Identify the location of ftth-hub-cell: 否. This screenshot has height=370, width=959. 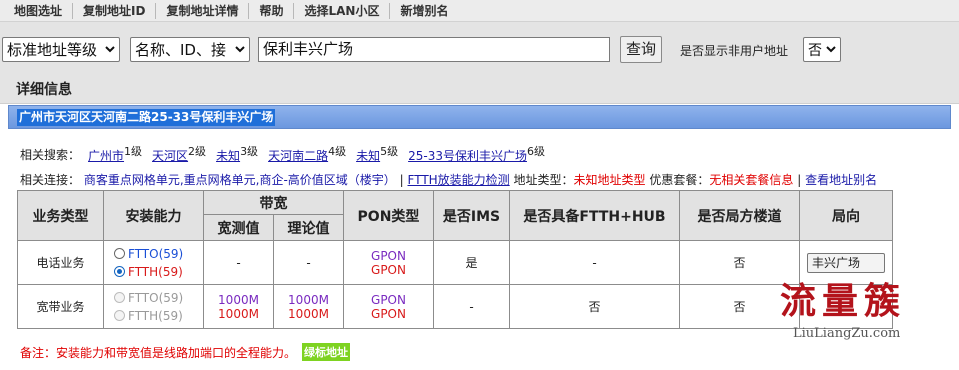
(594, 306).